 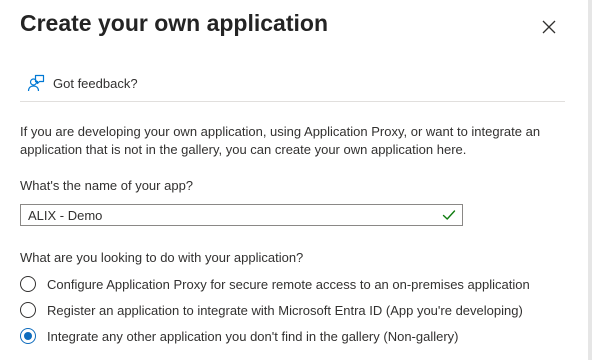 I want to click on divider, so click(x=292, y=101).